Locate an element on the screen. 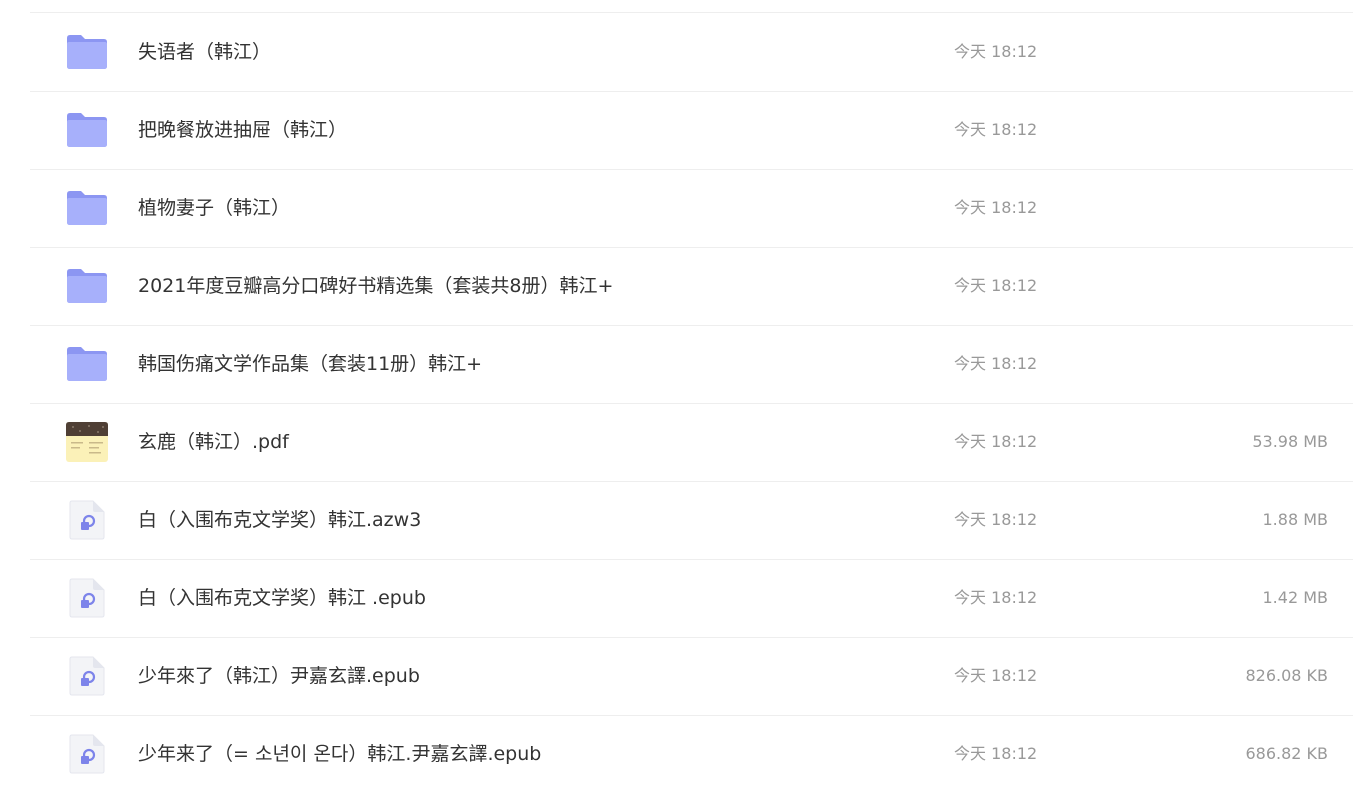 Image resolution: width=1353 pixels, height=793 pixels. file-name: 白（入围布克文学奖）韩江 .epub is located at coordinates (282, 598).